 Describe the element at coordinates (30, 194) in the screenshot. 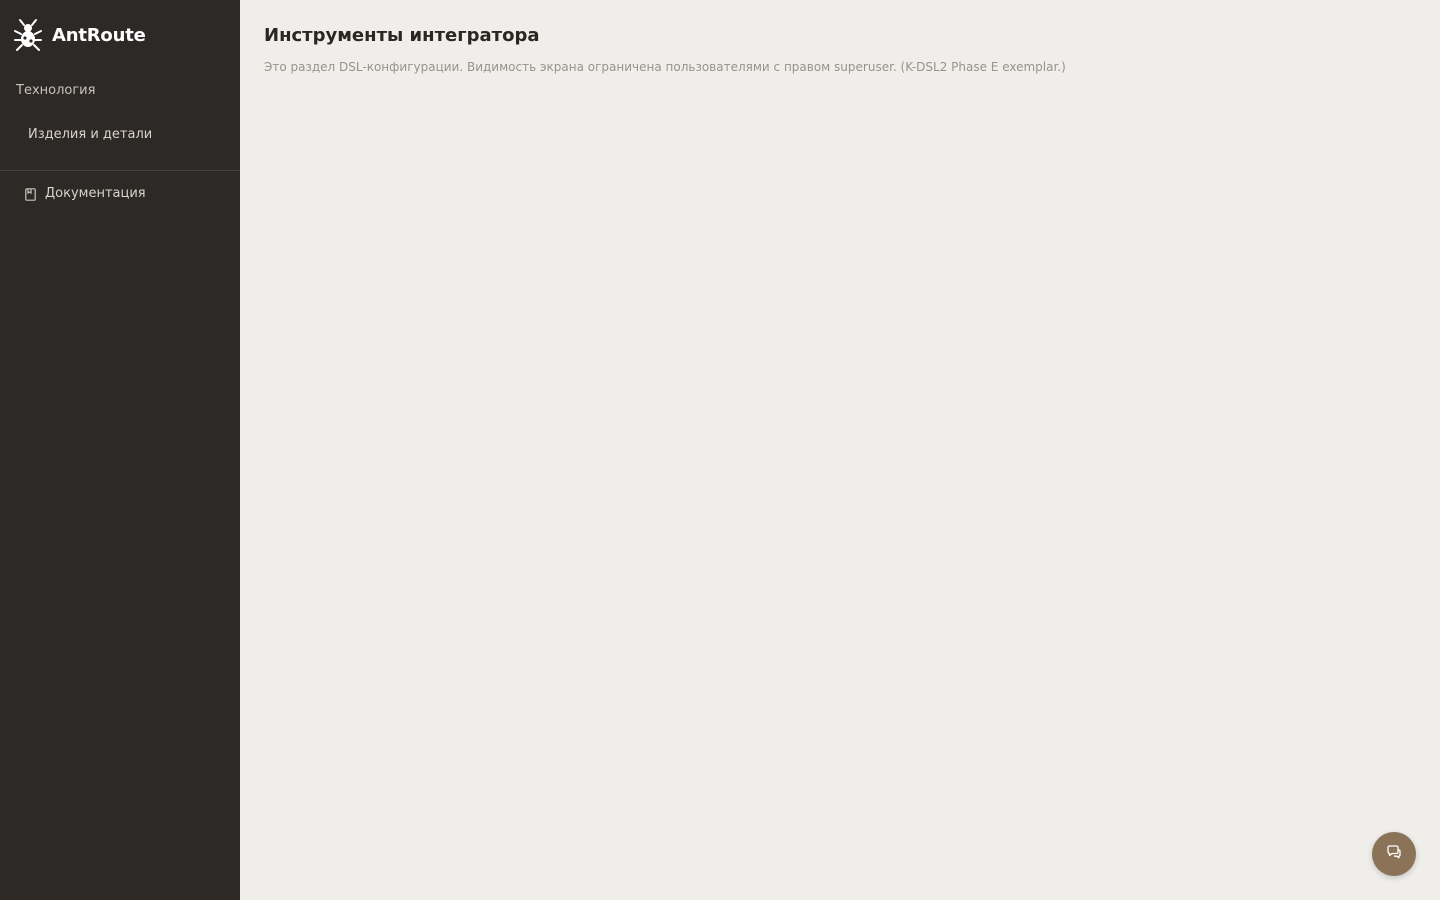

I see `book-icon` at that location.